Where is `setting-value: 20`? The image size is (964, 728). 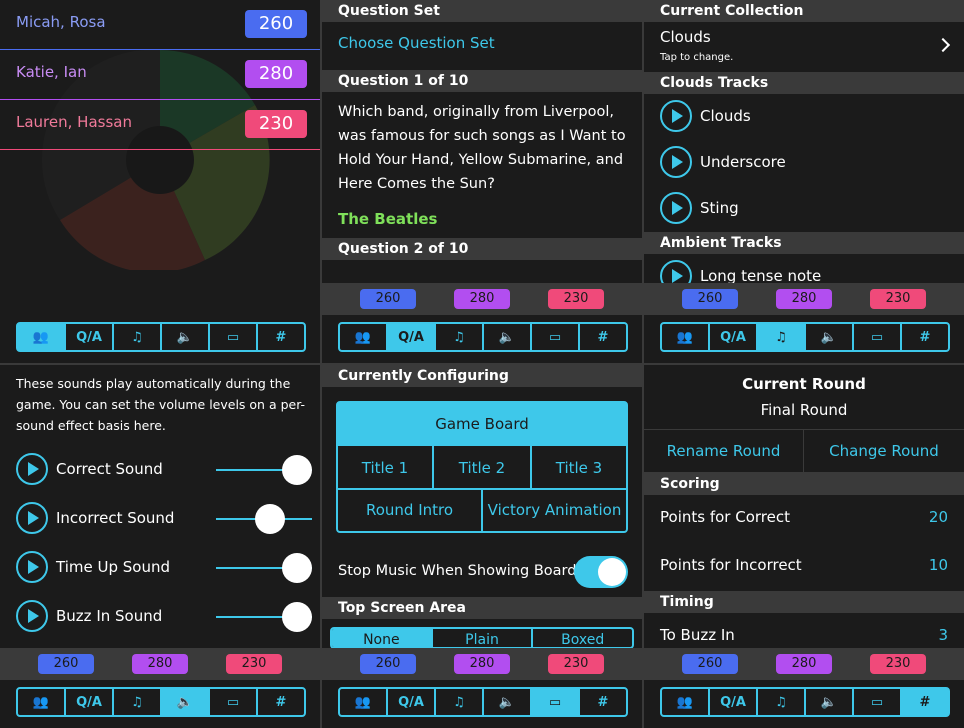
setting-value: 20 is located at coordinates (938, 517).